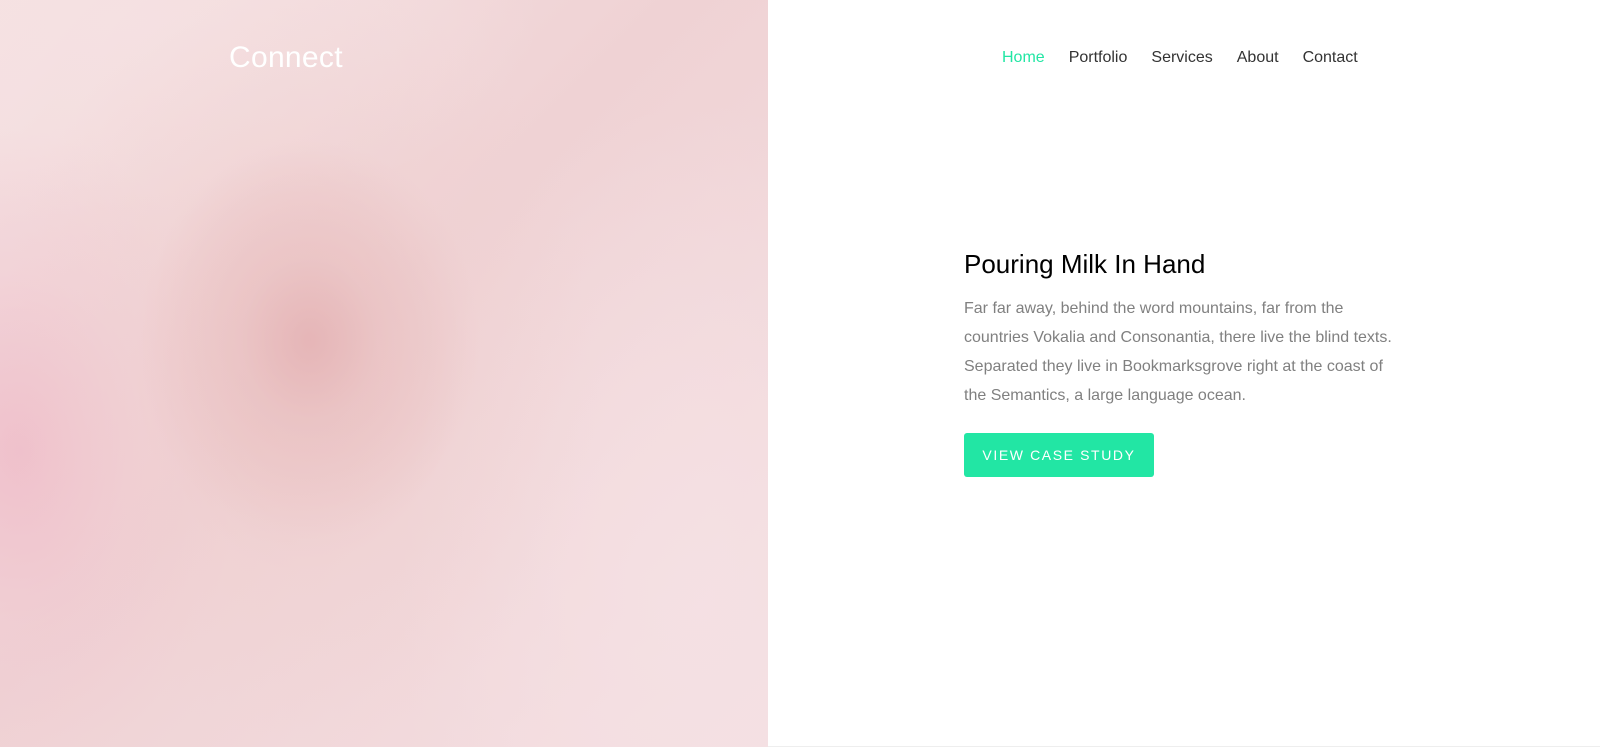 This screenshot has width=1600, height=747. Describe the element at coordinates (1085, 264) in the screenshot. I see `hero-title: Pouring Milk In Hand` at that location.